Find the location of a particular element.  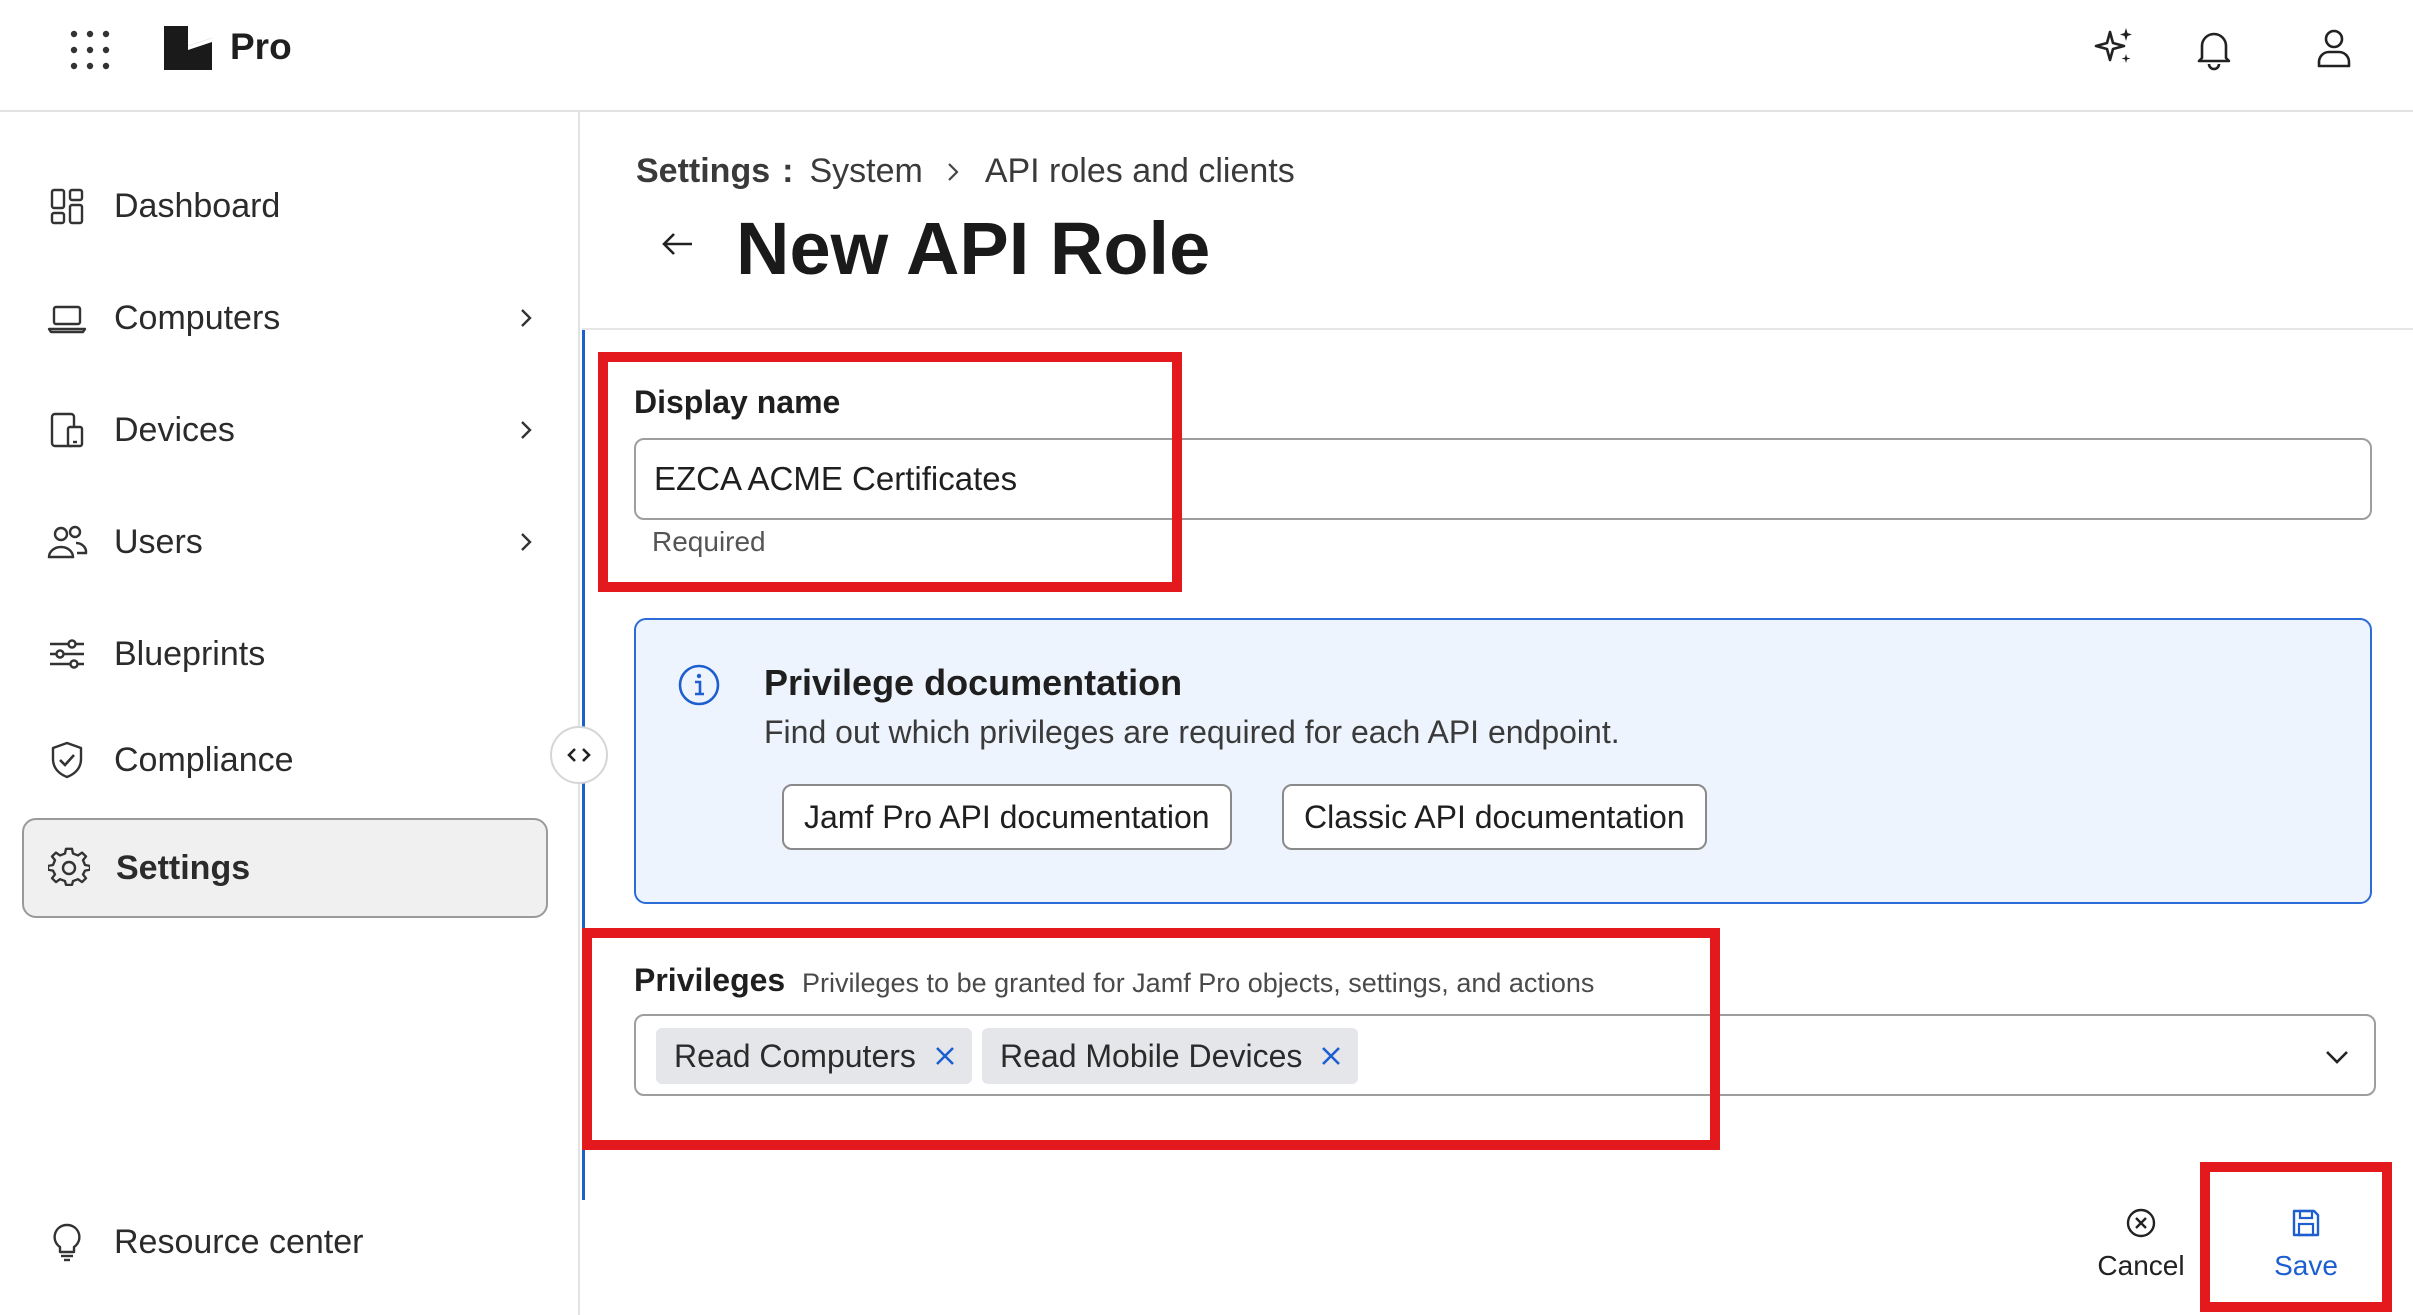

header-divider is located at coordinates (1497, 329).